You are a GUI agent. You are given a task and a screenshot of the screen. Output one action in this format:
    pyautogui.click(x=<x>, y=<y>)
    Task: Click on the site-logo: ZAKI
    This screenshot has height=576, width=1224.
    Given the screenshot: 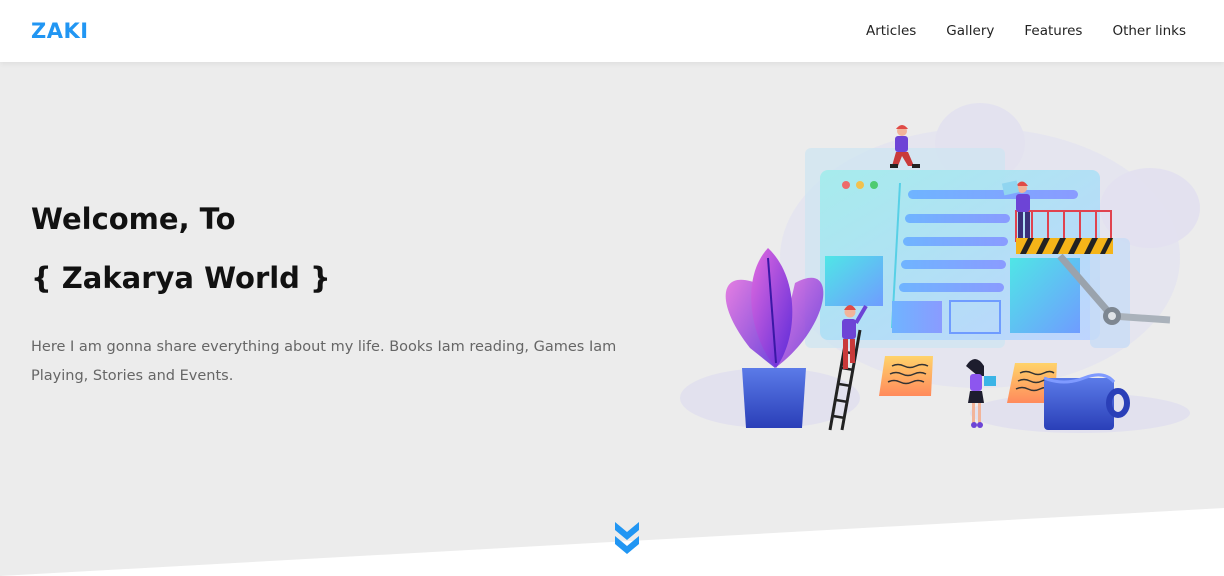 What is the action you would take?
    pyautogui.click(x=60, y=31)
    